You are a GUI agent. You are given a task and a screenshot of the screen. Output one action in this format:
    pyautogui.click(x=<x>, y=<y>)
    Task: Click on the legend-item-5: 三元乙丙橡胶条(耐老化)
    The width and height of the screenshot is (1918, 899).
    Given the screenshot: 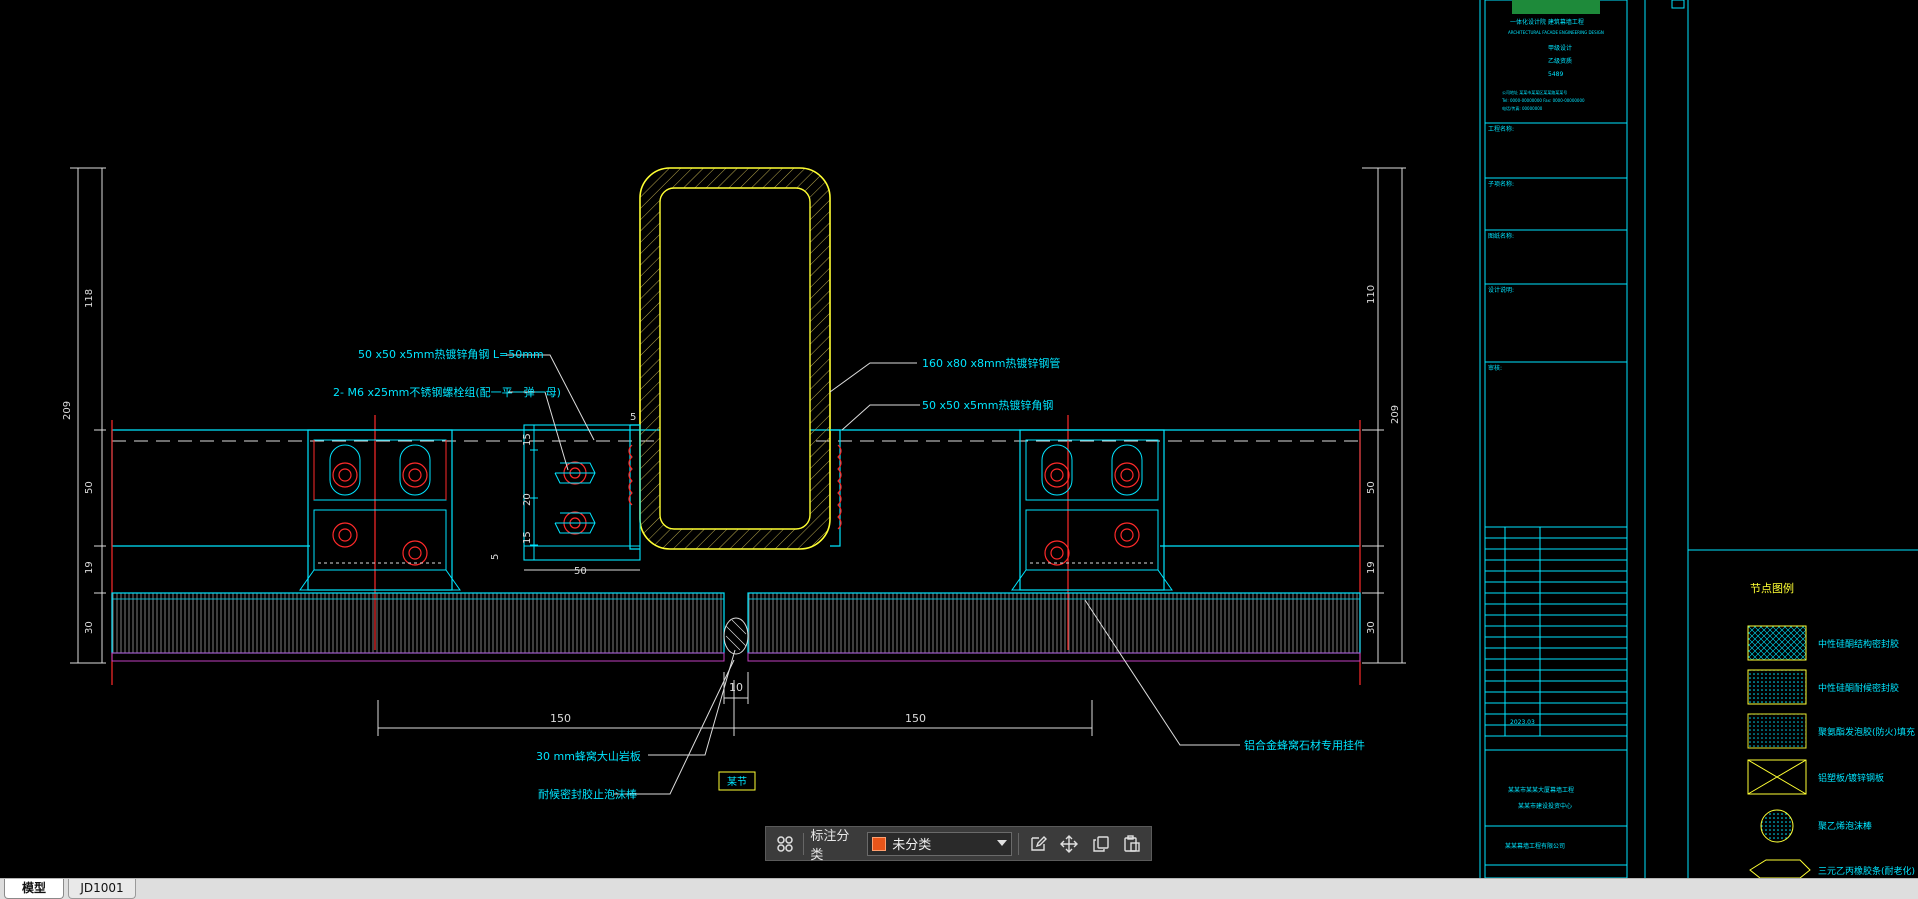 What is the action you would take?
    pyautogui.click(x=1866, y=871)
    